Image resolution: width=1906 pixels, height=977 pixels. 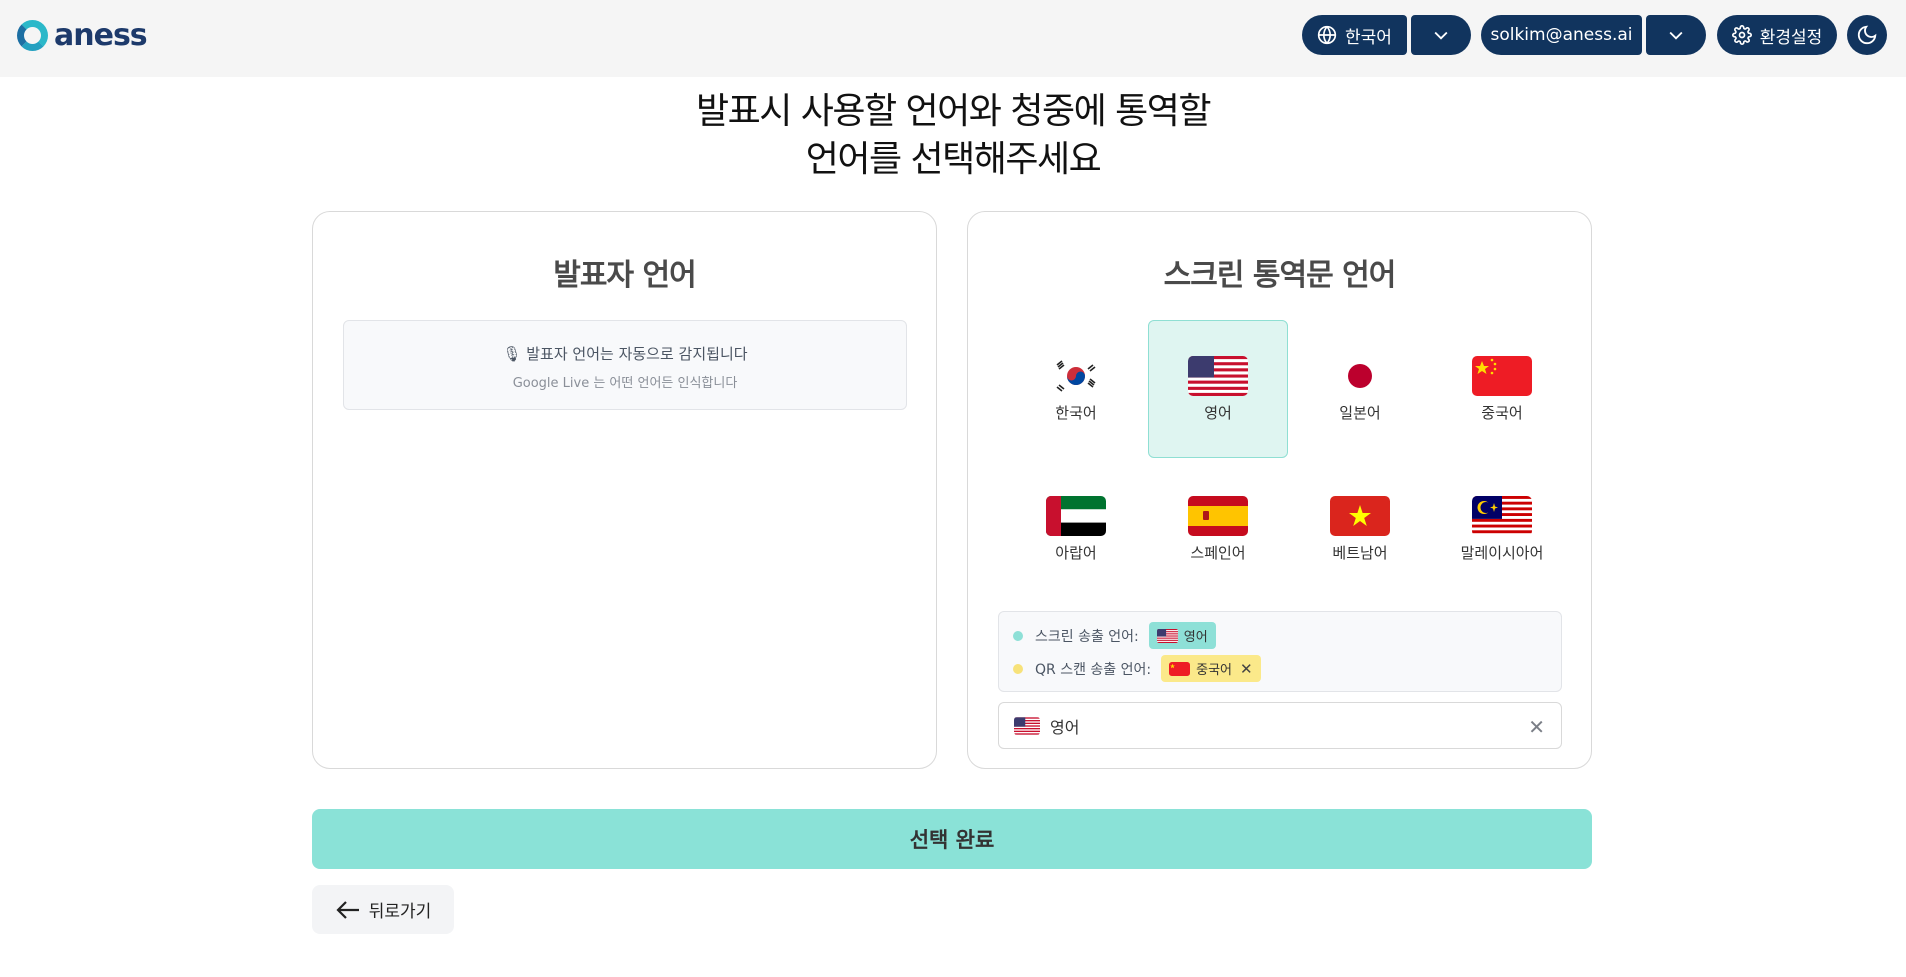 I want to click on ui-language-dropdown-button, so click(x=1441, y=35).